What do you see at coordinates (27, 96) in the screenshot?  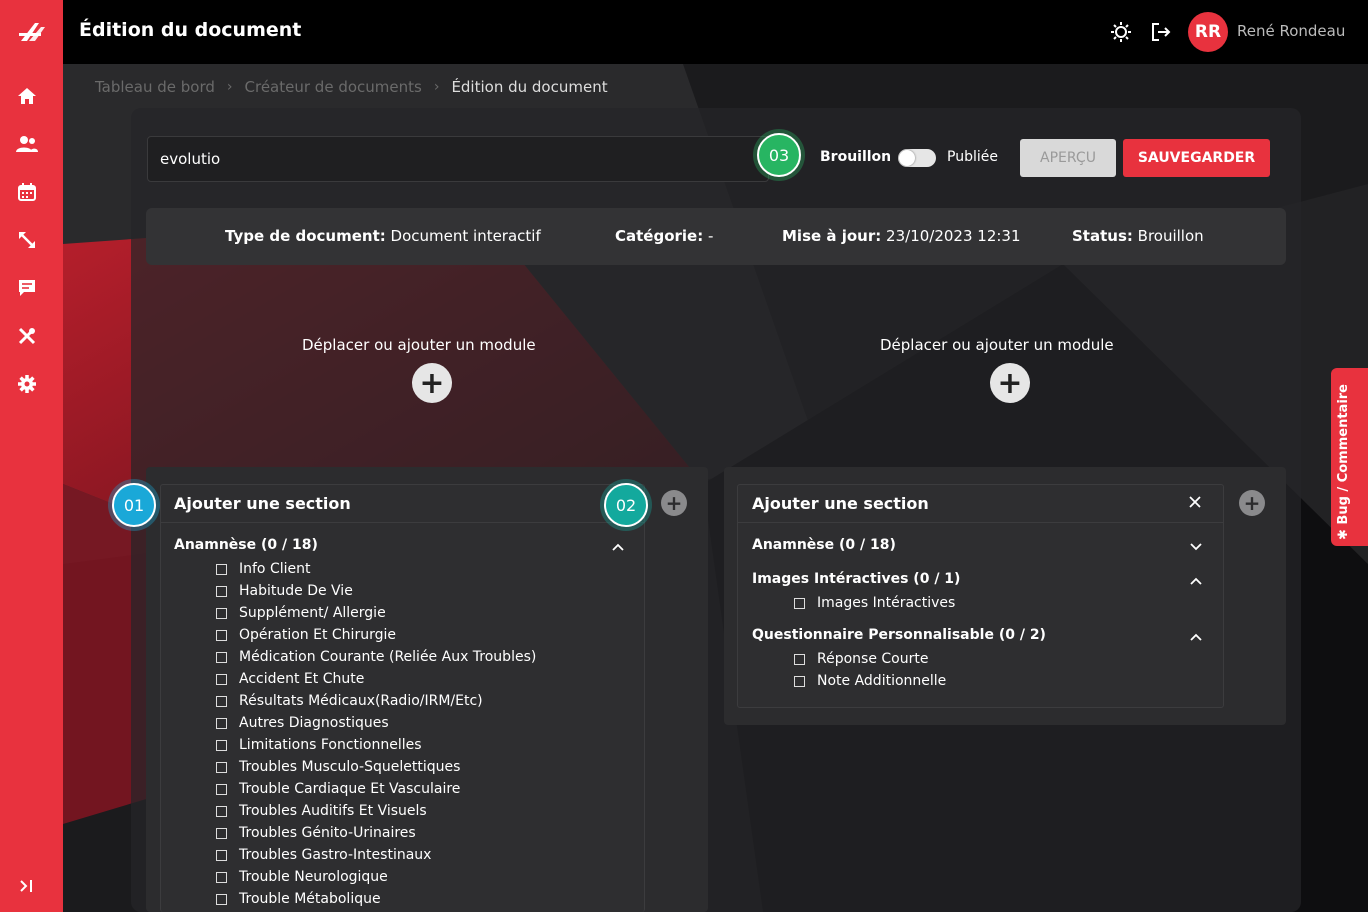 I see `home-icon` at bounding box center [27, 96].